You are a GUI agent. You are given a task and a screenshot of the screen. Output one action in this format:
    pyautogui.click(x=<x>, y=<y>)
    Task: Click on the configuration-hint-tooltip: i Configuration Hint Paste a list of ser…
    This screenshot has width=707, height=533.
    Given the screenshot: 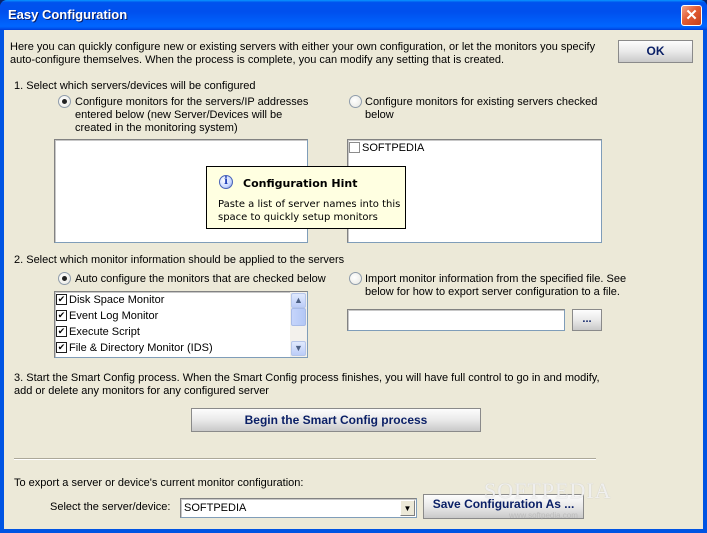 What is the action you would take?
    pyautogui.click(x=306, y=197)
    